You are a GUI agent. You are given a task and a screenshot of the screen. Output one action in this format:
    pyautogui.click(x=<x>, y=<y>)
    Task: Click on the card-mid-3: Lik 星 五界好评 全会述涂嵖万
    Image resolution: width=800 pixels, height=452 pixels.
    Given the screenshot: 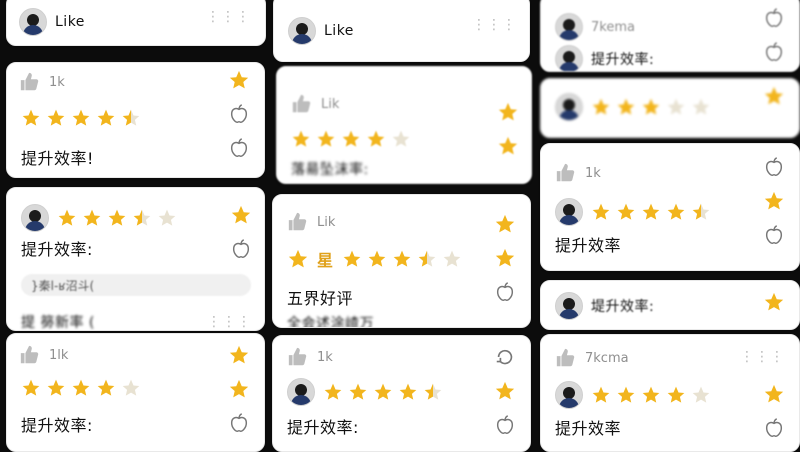 What is the action you would take?
    pyautogui.click(x=401, y=261)
    